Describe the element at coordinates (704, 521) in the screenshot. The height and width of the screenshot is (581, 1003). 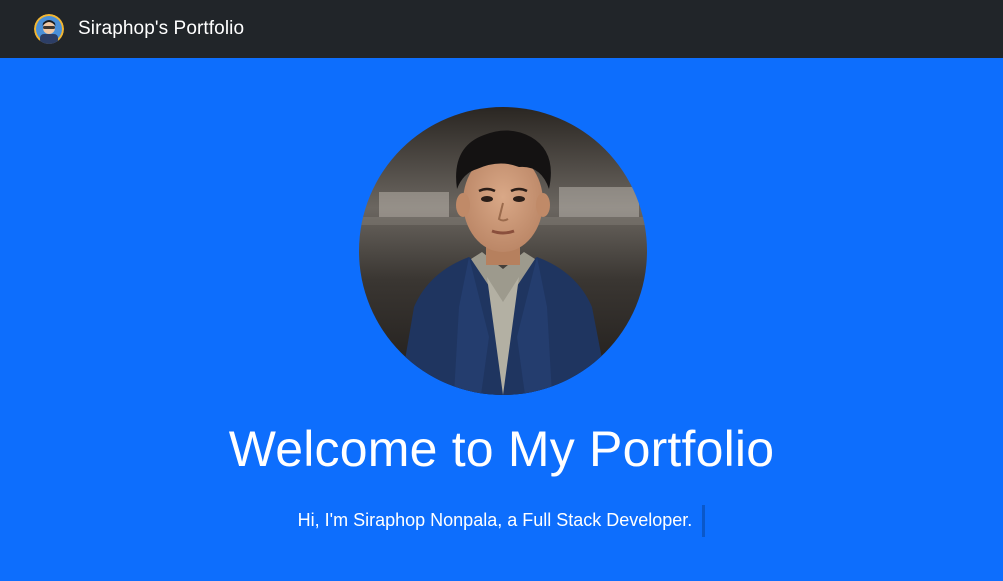
I see `typing-cursor` at that location.